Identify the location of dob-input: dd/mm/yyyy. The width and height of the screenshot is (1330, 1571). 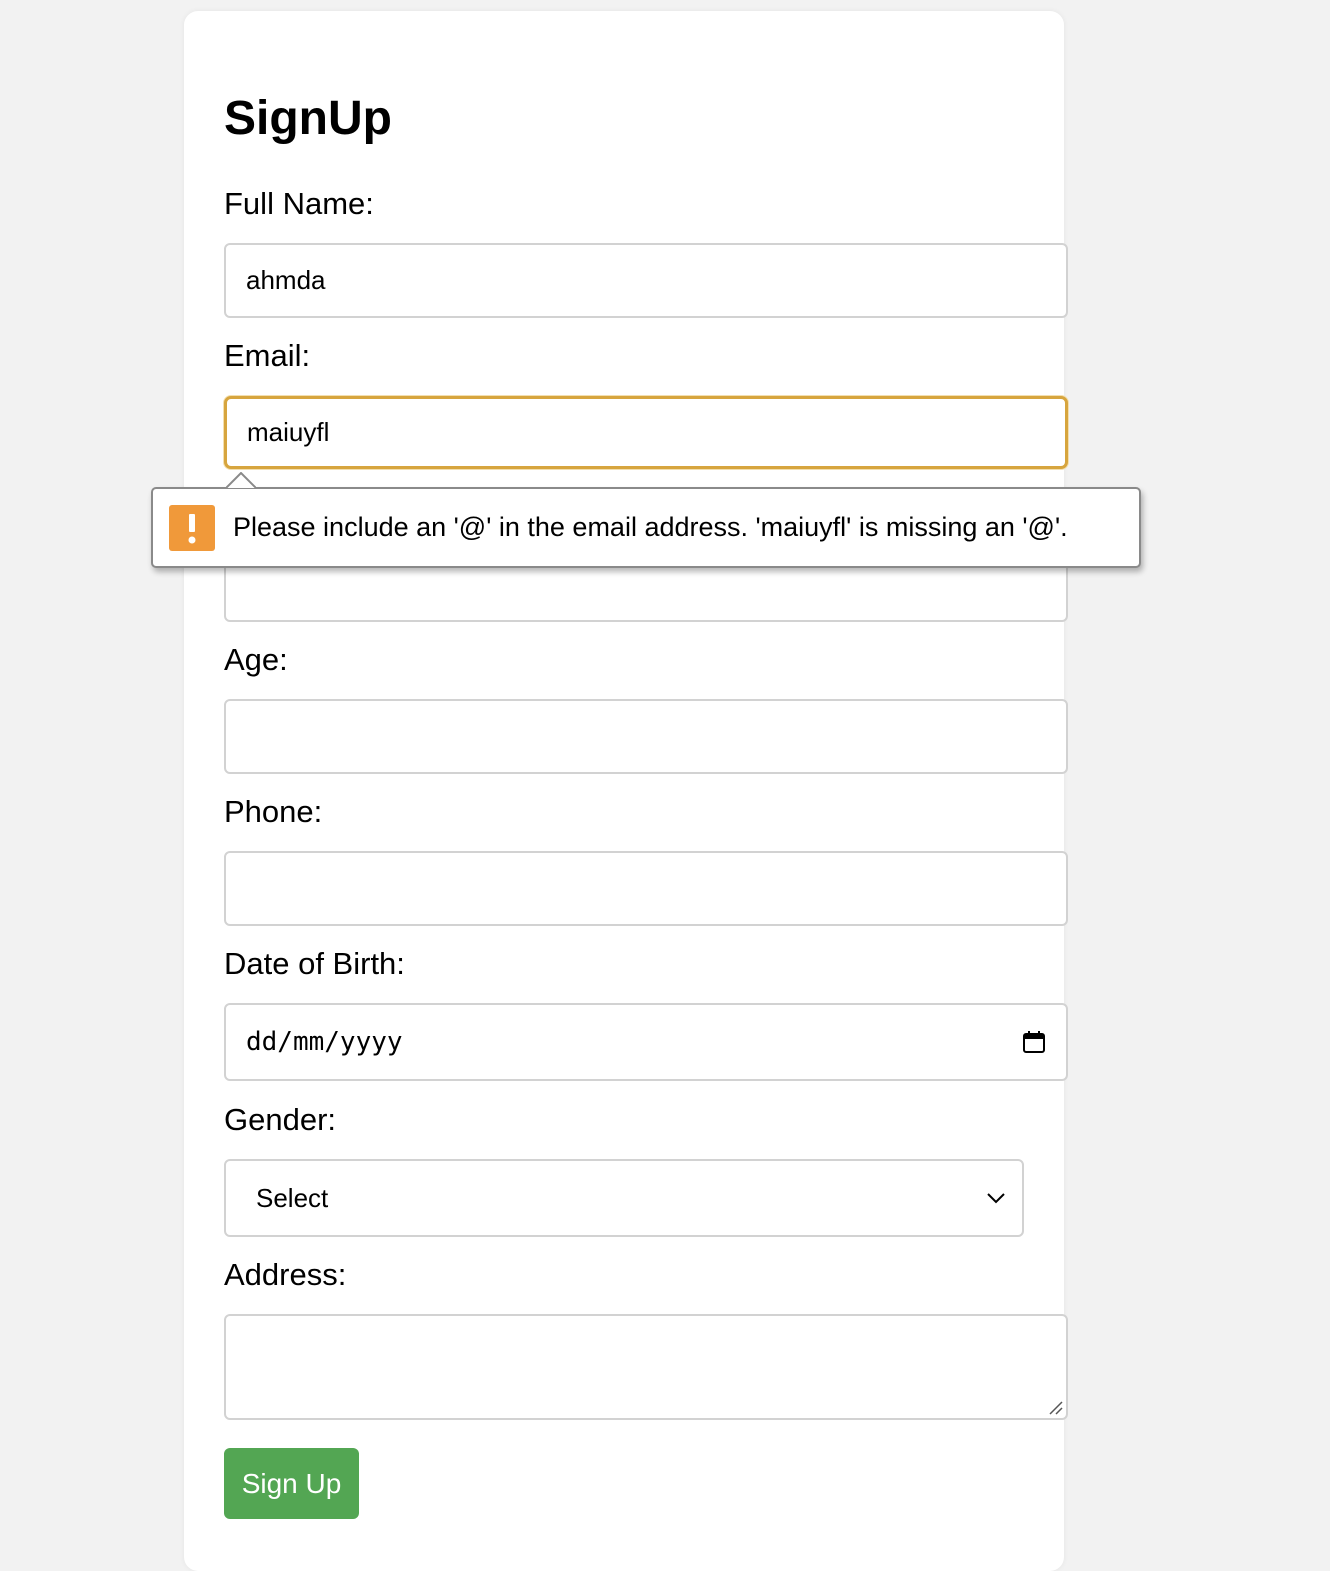
(646, 1042).